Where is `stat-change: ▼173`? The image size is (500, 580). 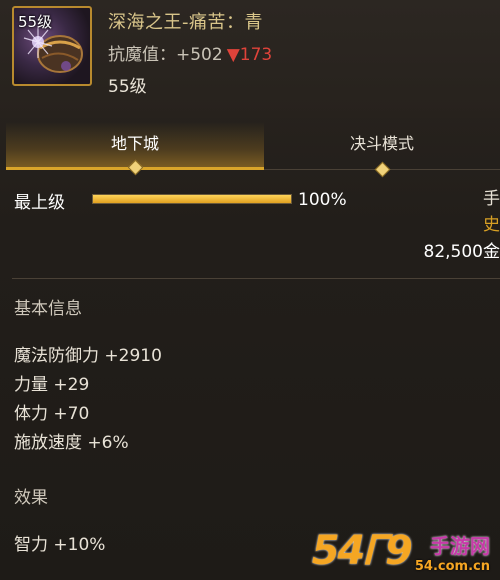
stat-change: ▼173 is located at coordinates (250, 55).